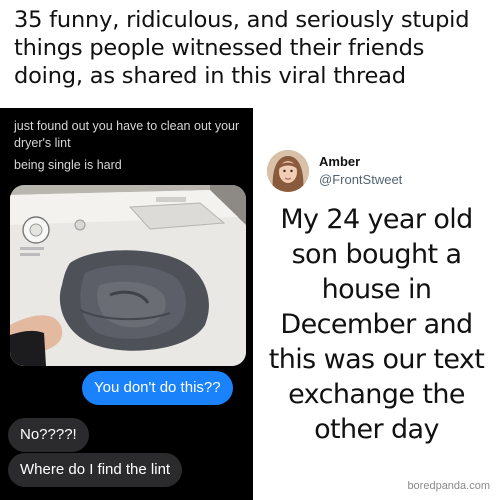  What do you see at coordinates (448, 486) in the screenshot?
I see `source-watermark: boredpanda.com` at bounding box center [448, 486].